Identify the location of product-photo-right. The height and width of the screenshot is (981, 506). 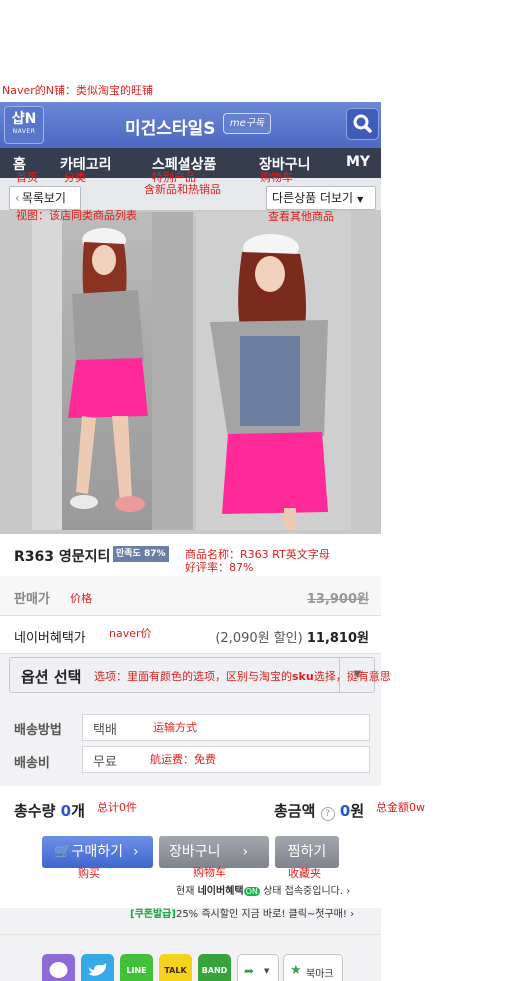
(273, 371).